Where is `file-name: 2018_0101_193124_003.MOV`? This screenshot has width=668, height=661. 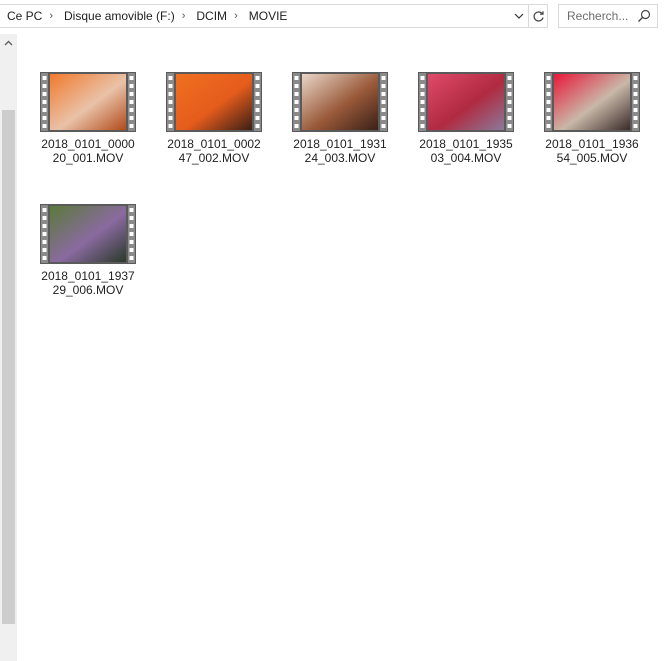 file-name: 2018_0101_193124_003.MOV is located at coordinates (340, 151).